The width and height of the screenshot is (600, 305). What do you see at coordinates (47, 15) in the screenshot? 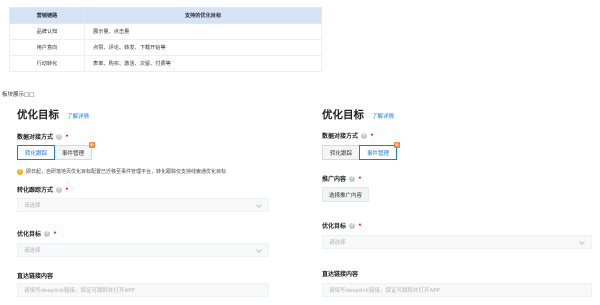
I see `table-header-cell: 营销链路` at bounding box center [47, 15].